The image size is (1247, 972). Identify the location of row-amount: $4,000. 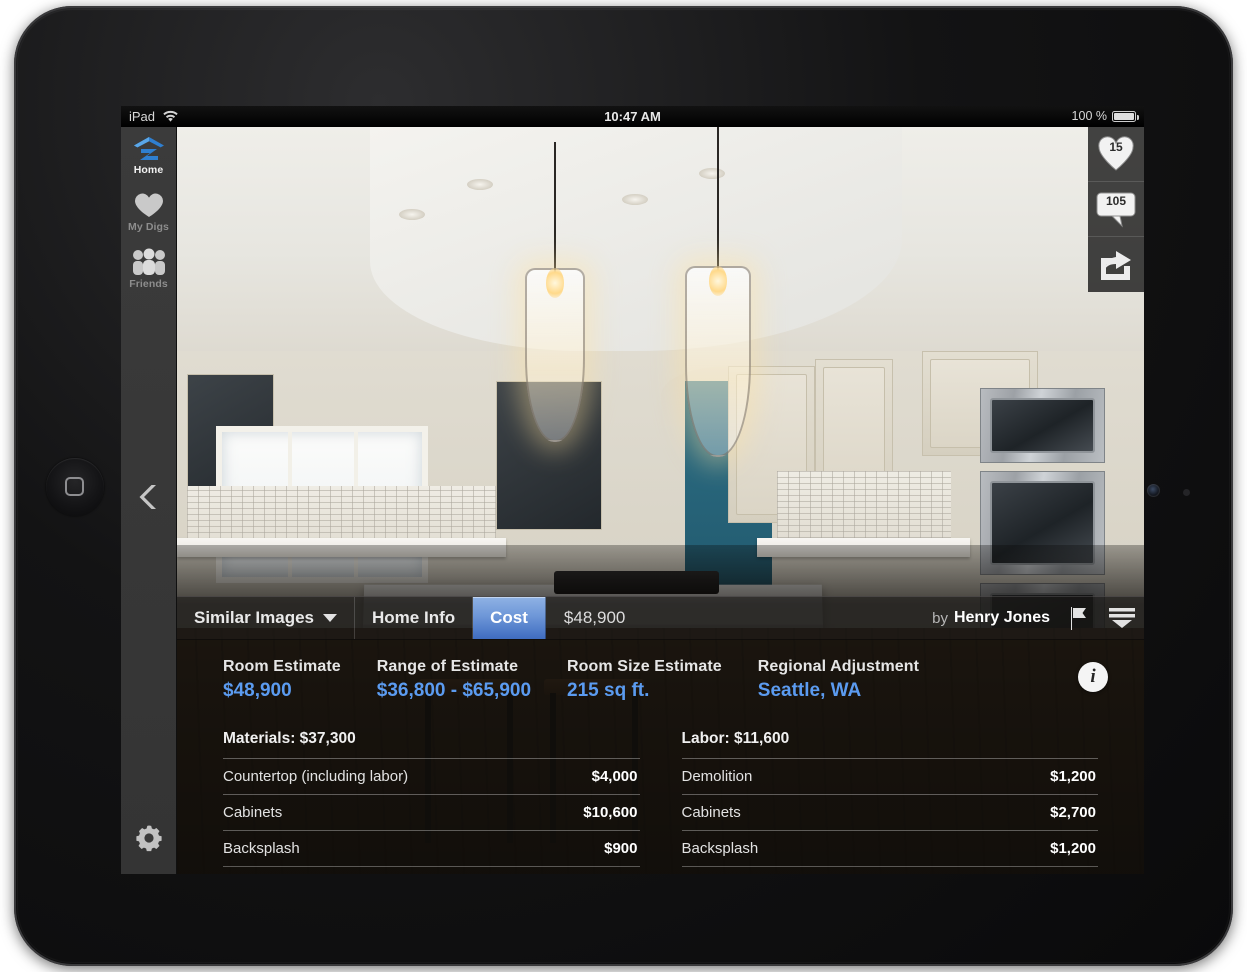
(614, 776).